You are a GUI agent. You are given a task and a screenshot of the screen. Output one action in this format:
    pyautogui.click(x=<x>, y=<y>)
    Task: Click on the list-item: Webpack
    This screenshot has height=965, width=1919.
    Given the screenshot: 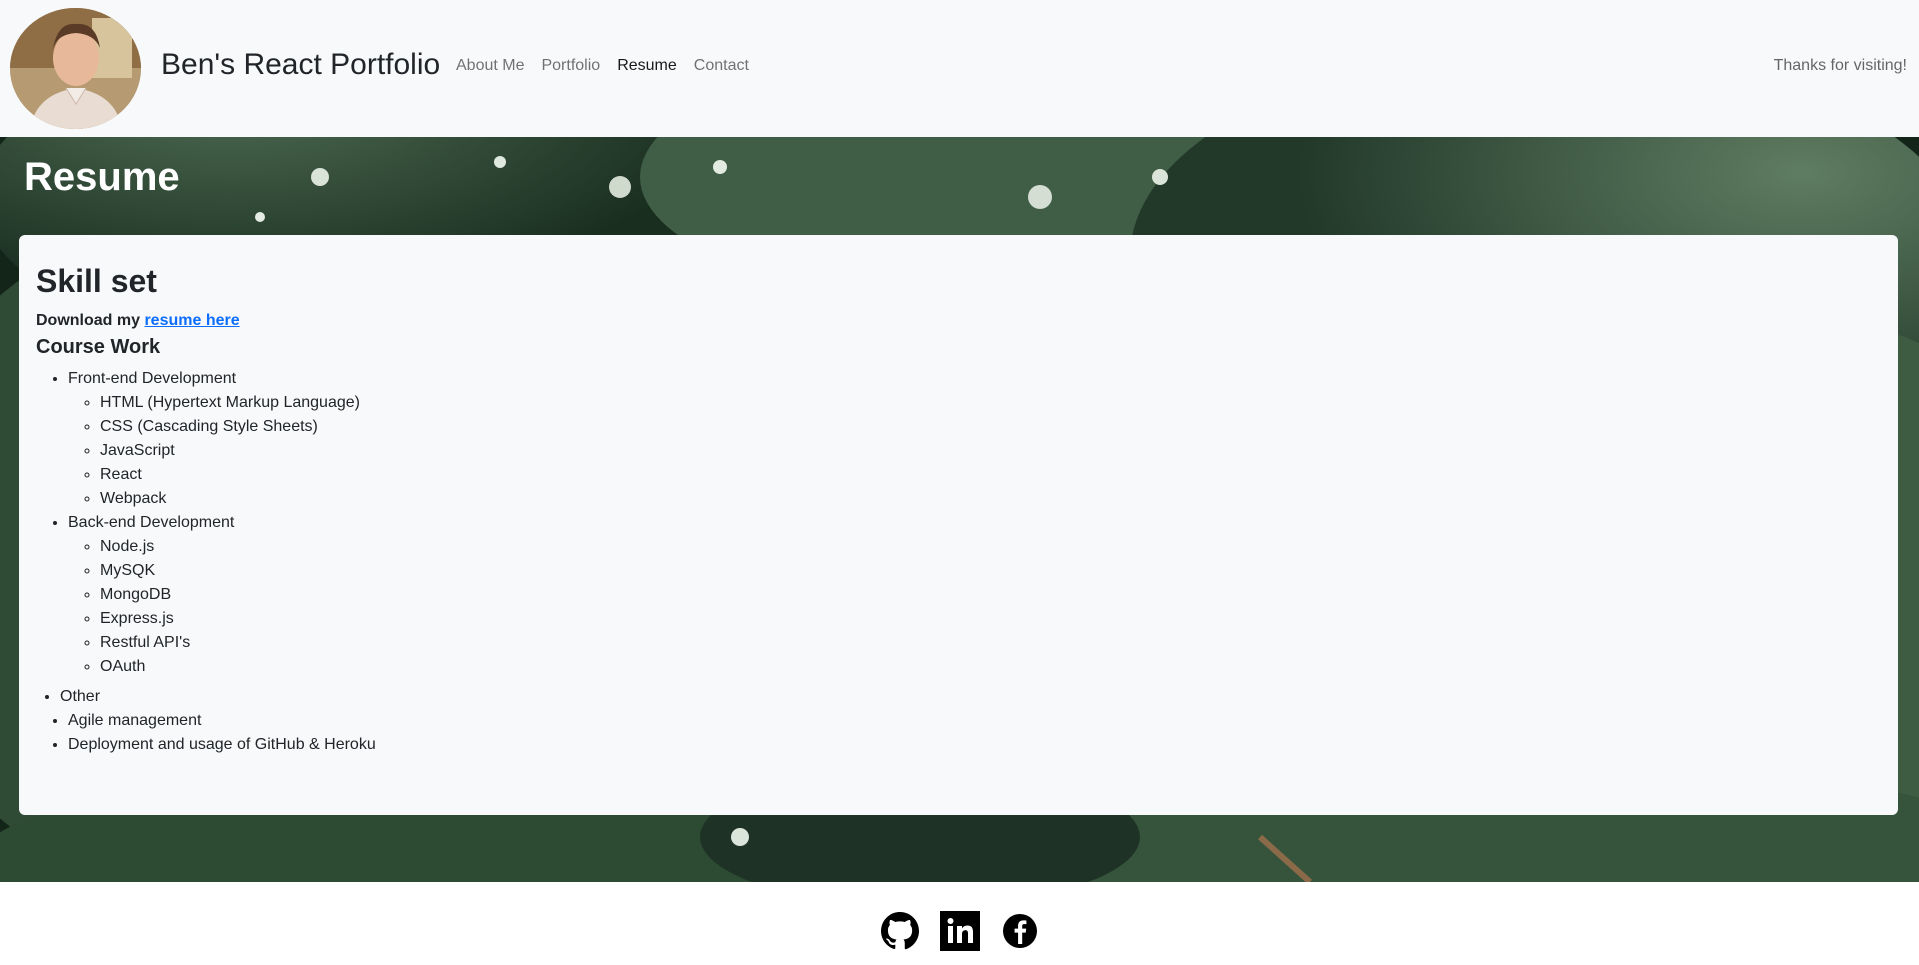 What is the action you would take?
    pyautogui.click(x=990, y=499)
    